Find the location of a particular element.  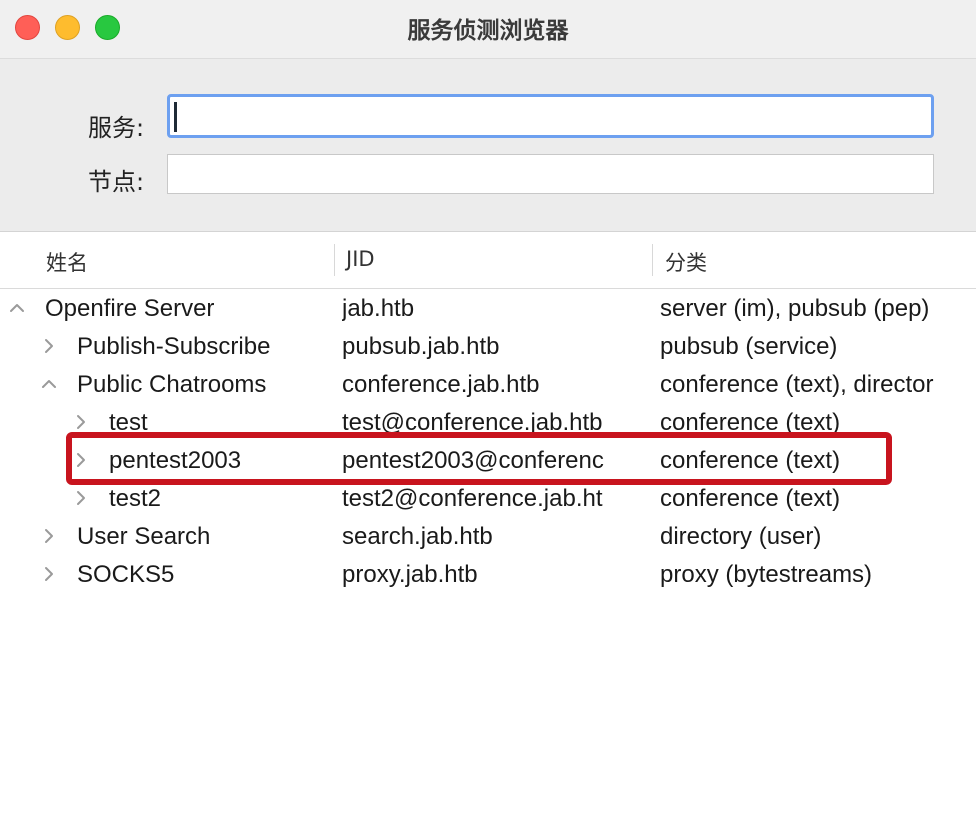

column-header-jid: JID is located at coordinates (360, 259).